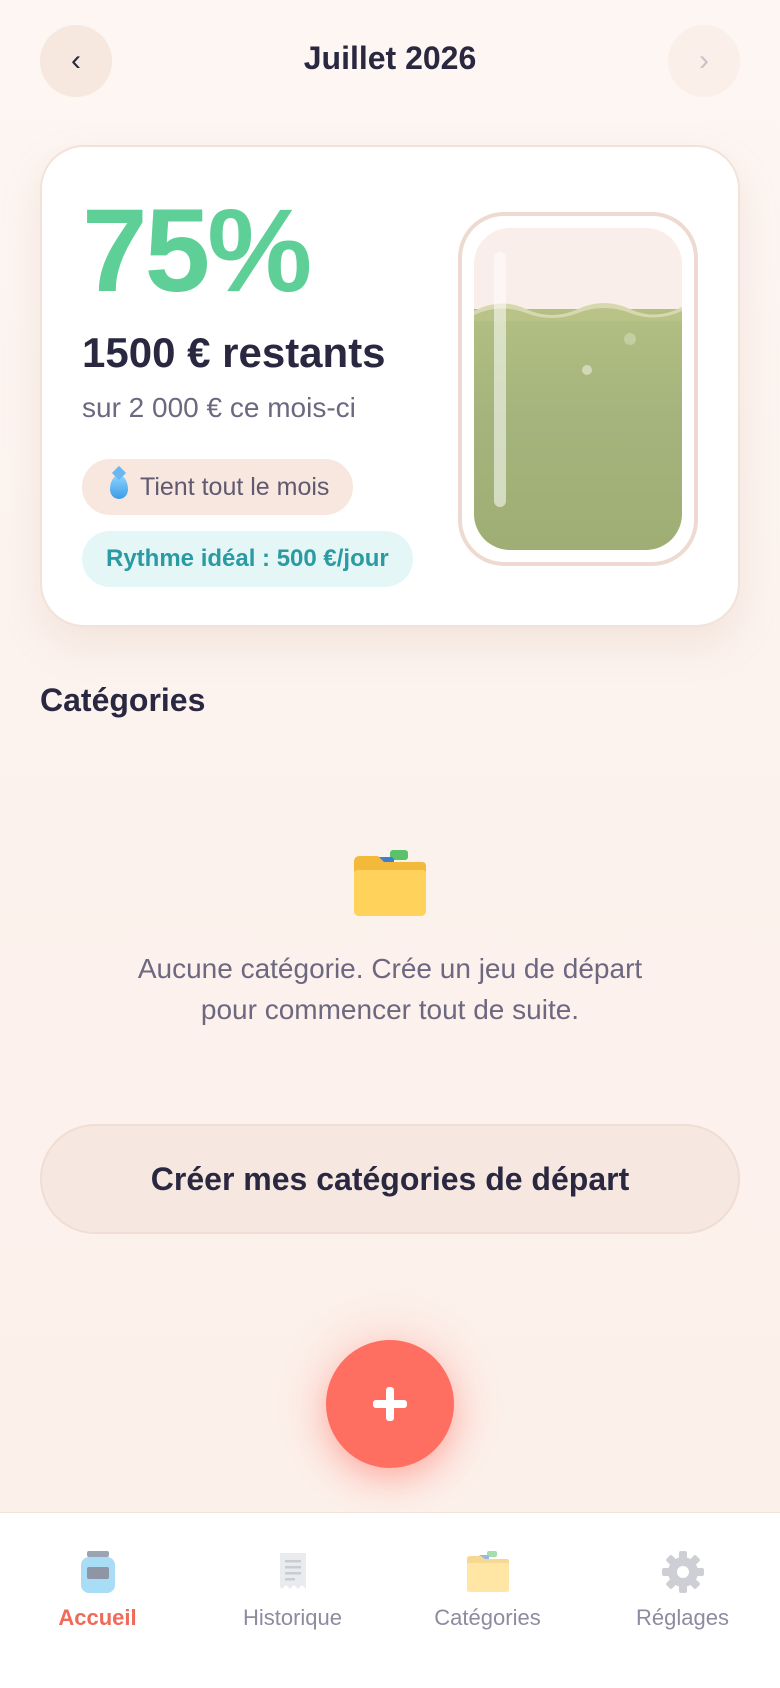  I want to click on water-drop-icon, so click(119, 487).